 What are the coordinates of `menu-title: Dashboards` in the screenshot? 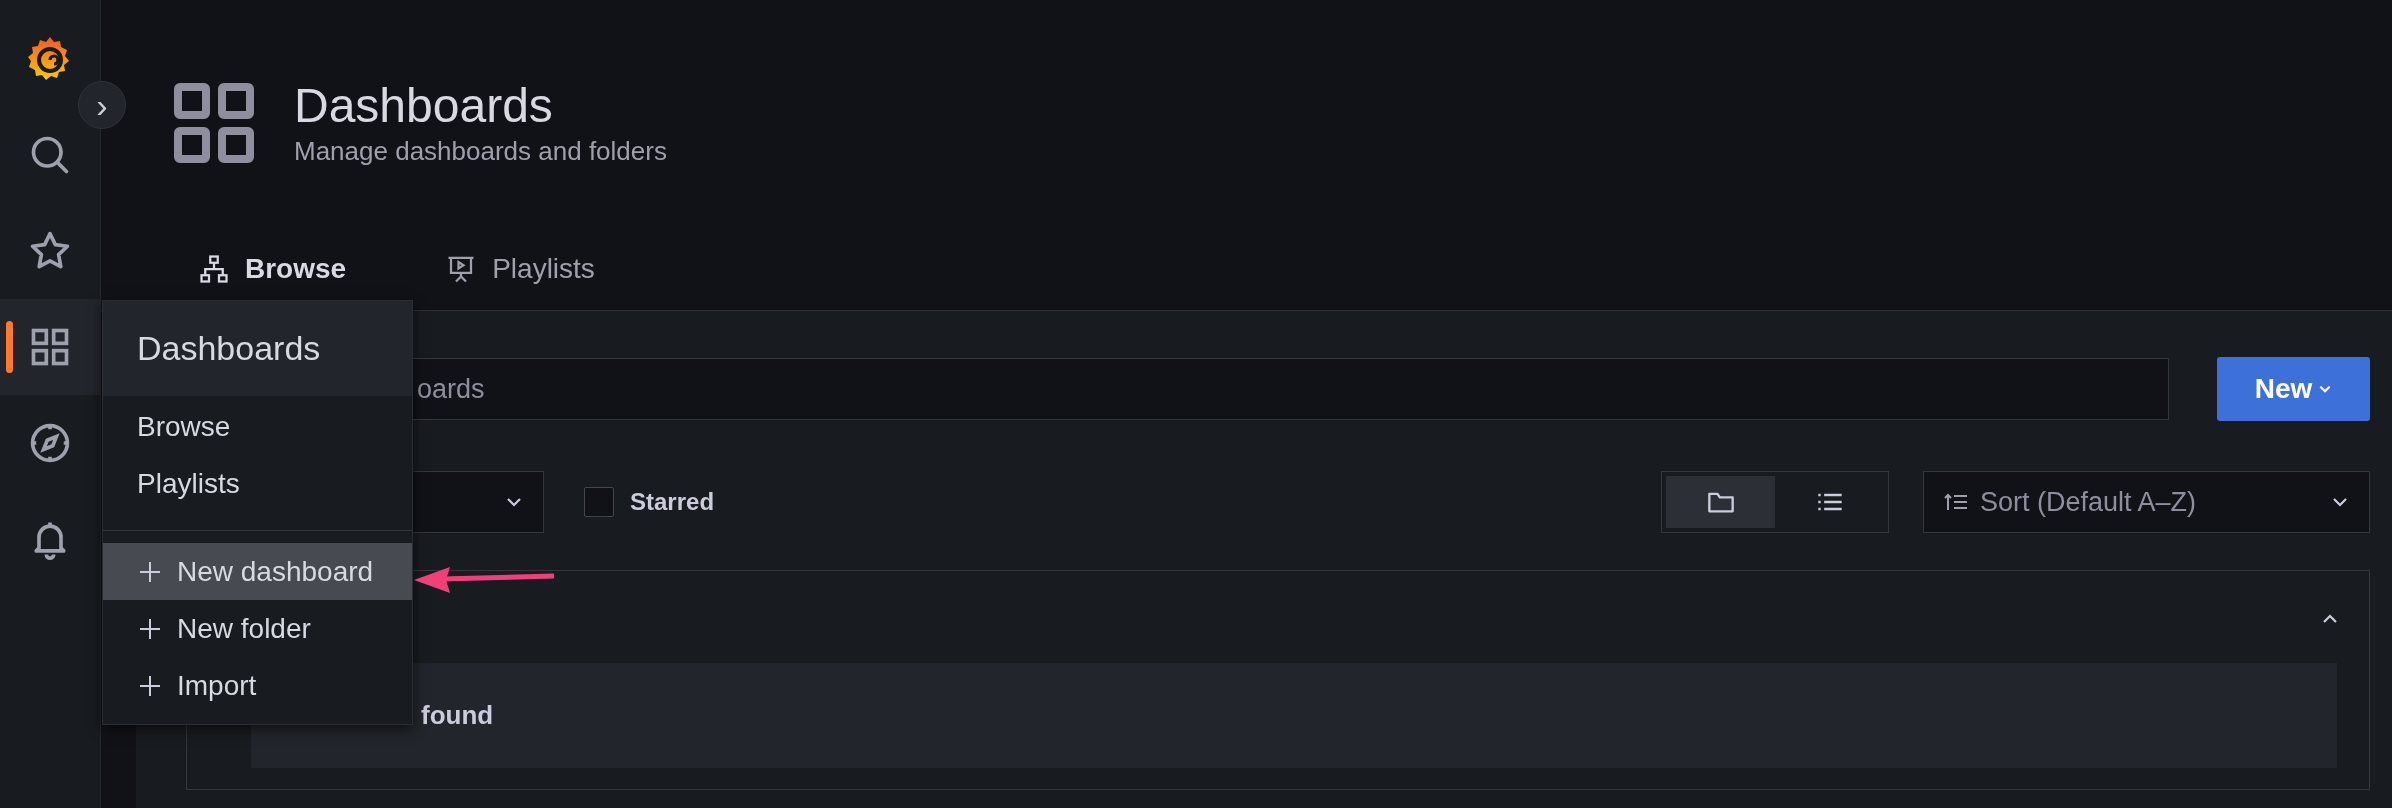 It's located at (257, 348).